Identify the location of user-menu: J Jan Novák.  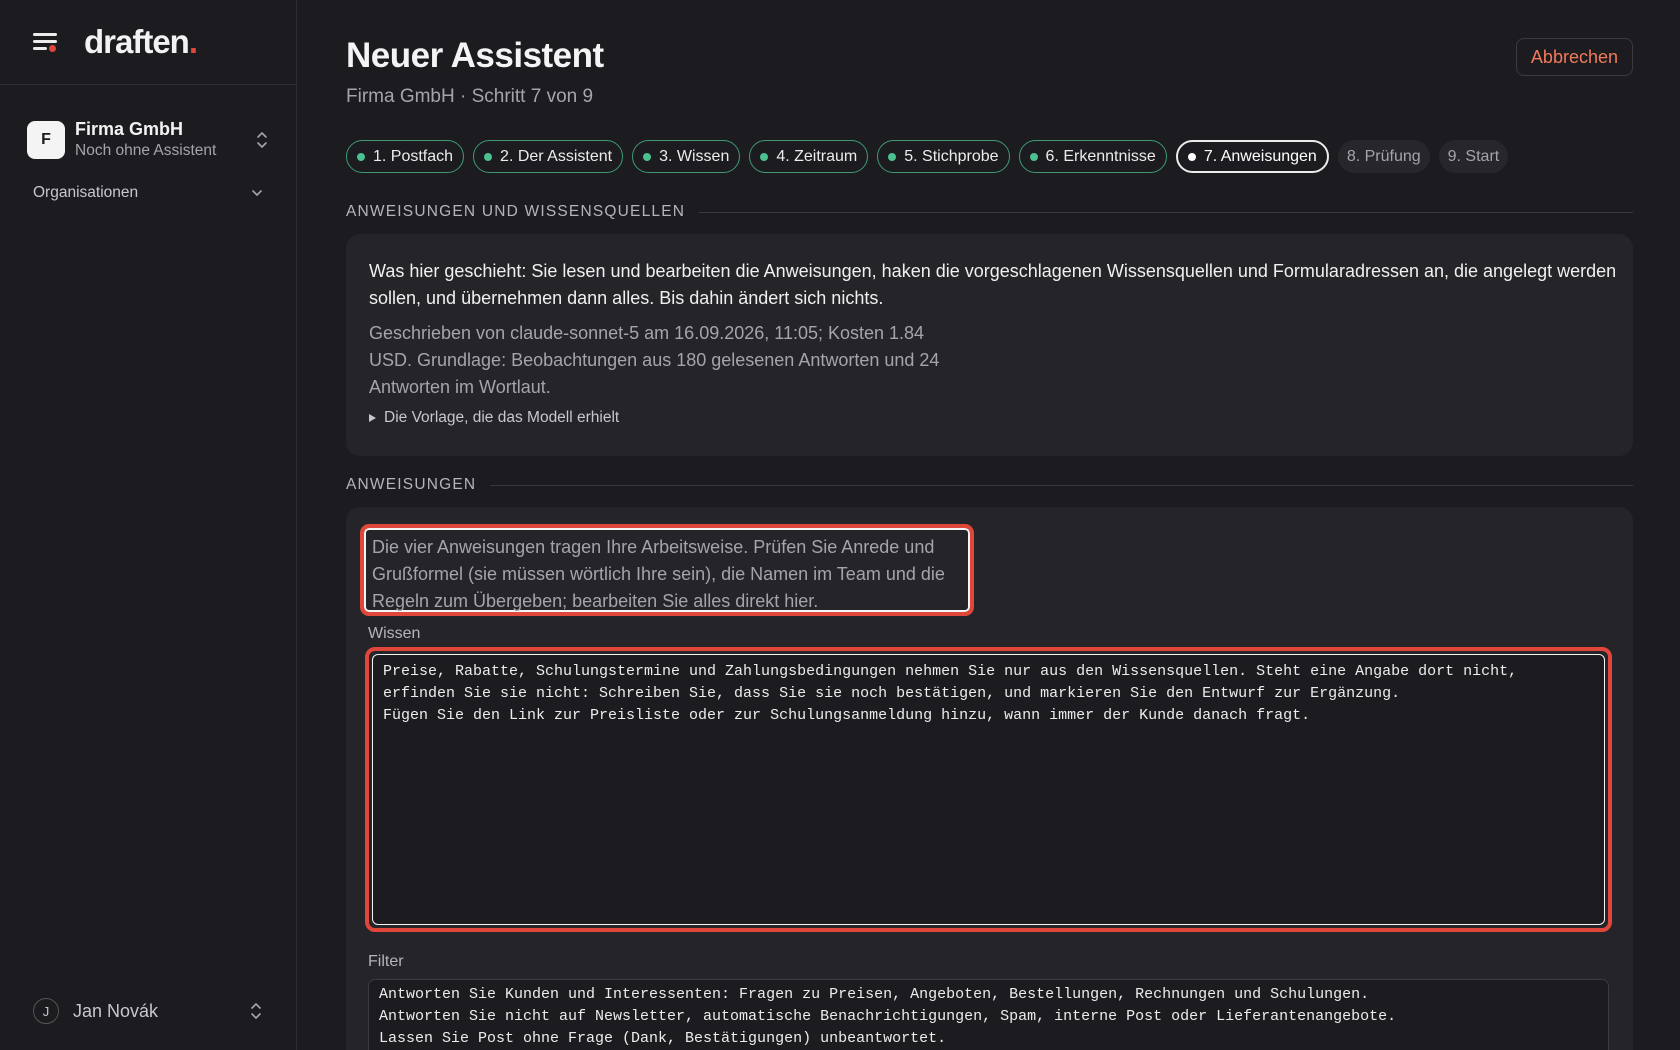
(148, 1011).